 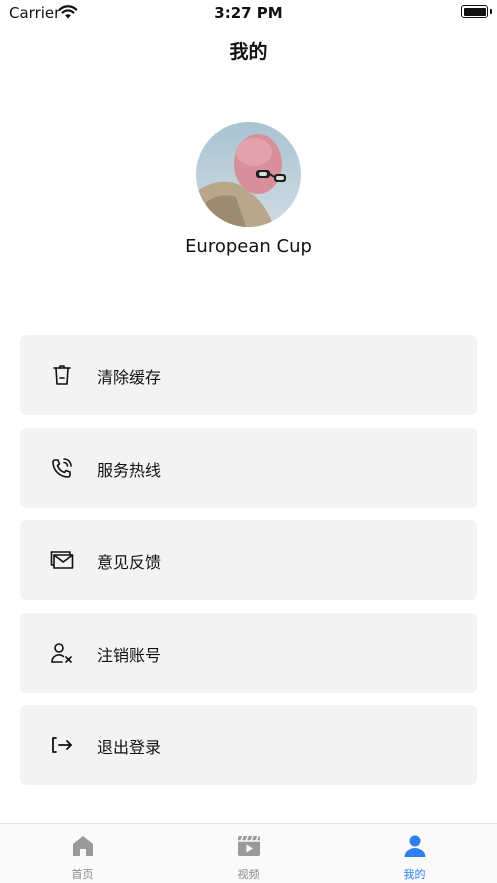 I want to click on menu-item-clear-cache: 清除缓存, so click(x=248, y=375).